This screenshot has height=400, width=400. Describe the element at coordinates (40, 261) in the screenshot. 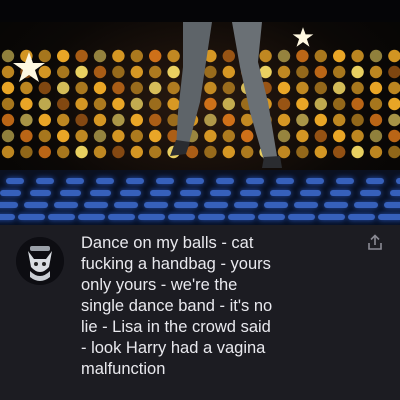

I see `cat-avatar-icon` at that location.